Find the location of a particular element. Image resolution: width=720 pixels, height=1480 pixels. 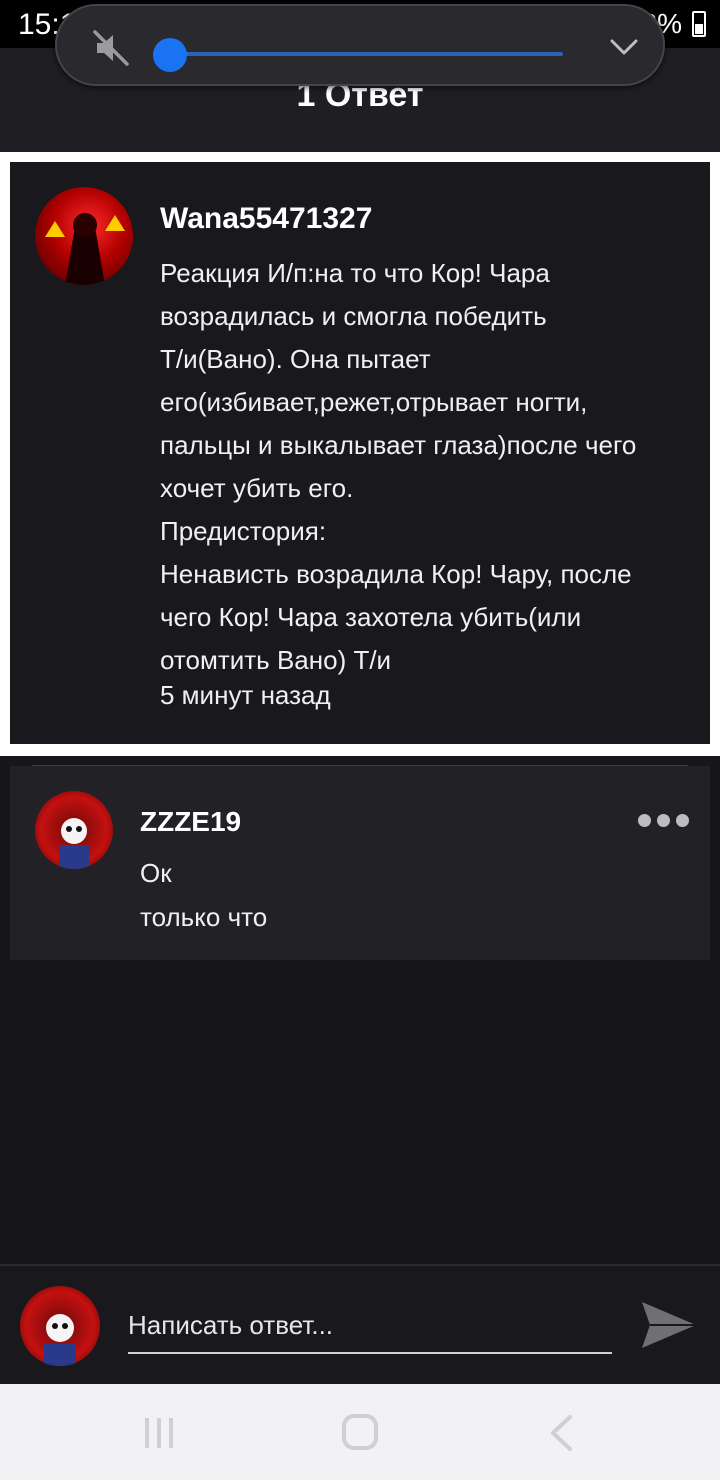

reply-input is located at coordinates (370, 1326).